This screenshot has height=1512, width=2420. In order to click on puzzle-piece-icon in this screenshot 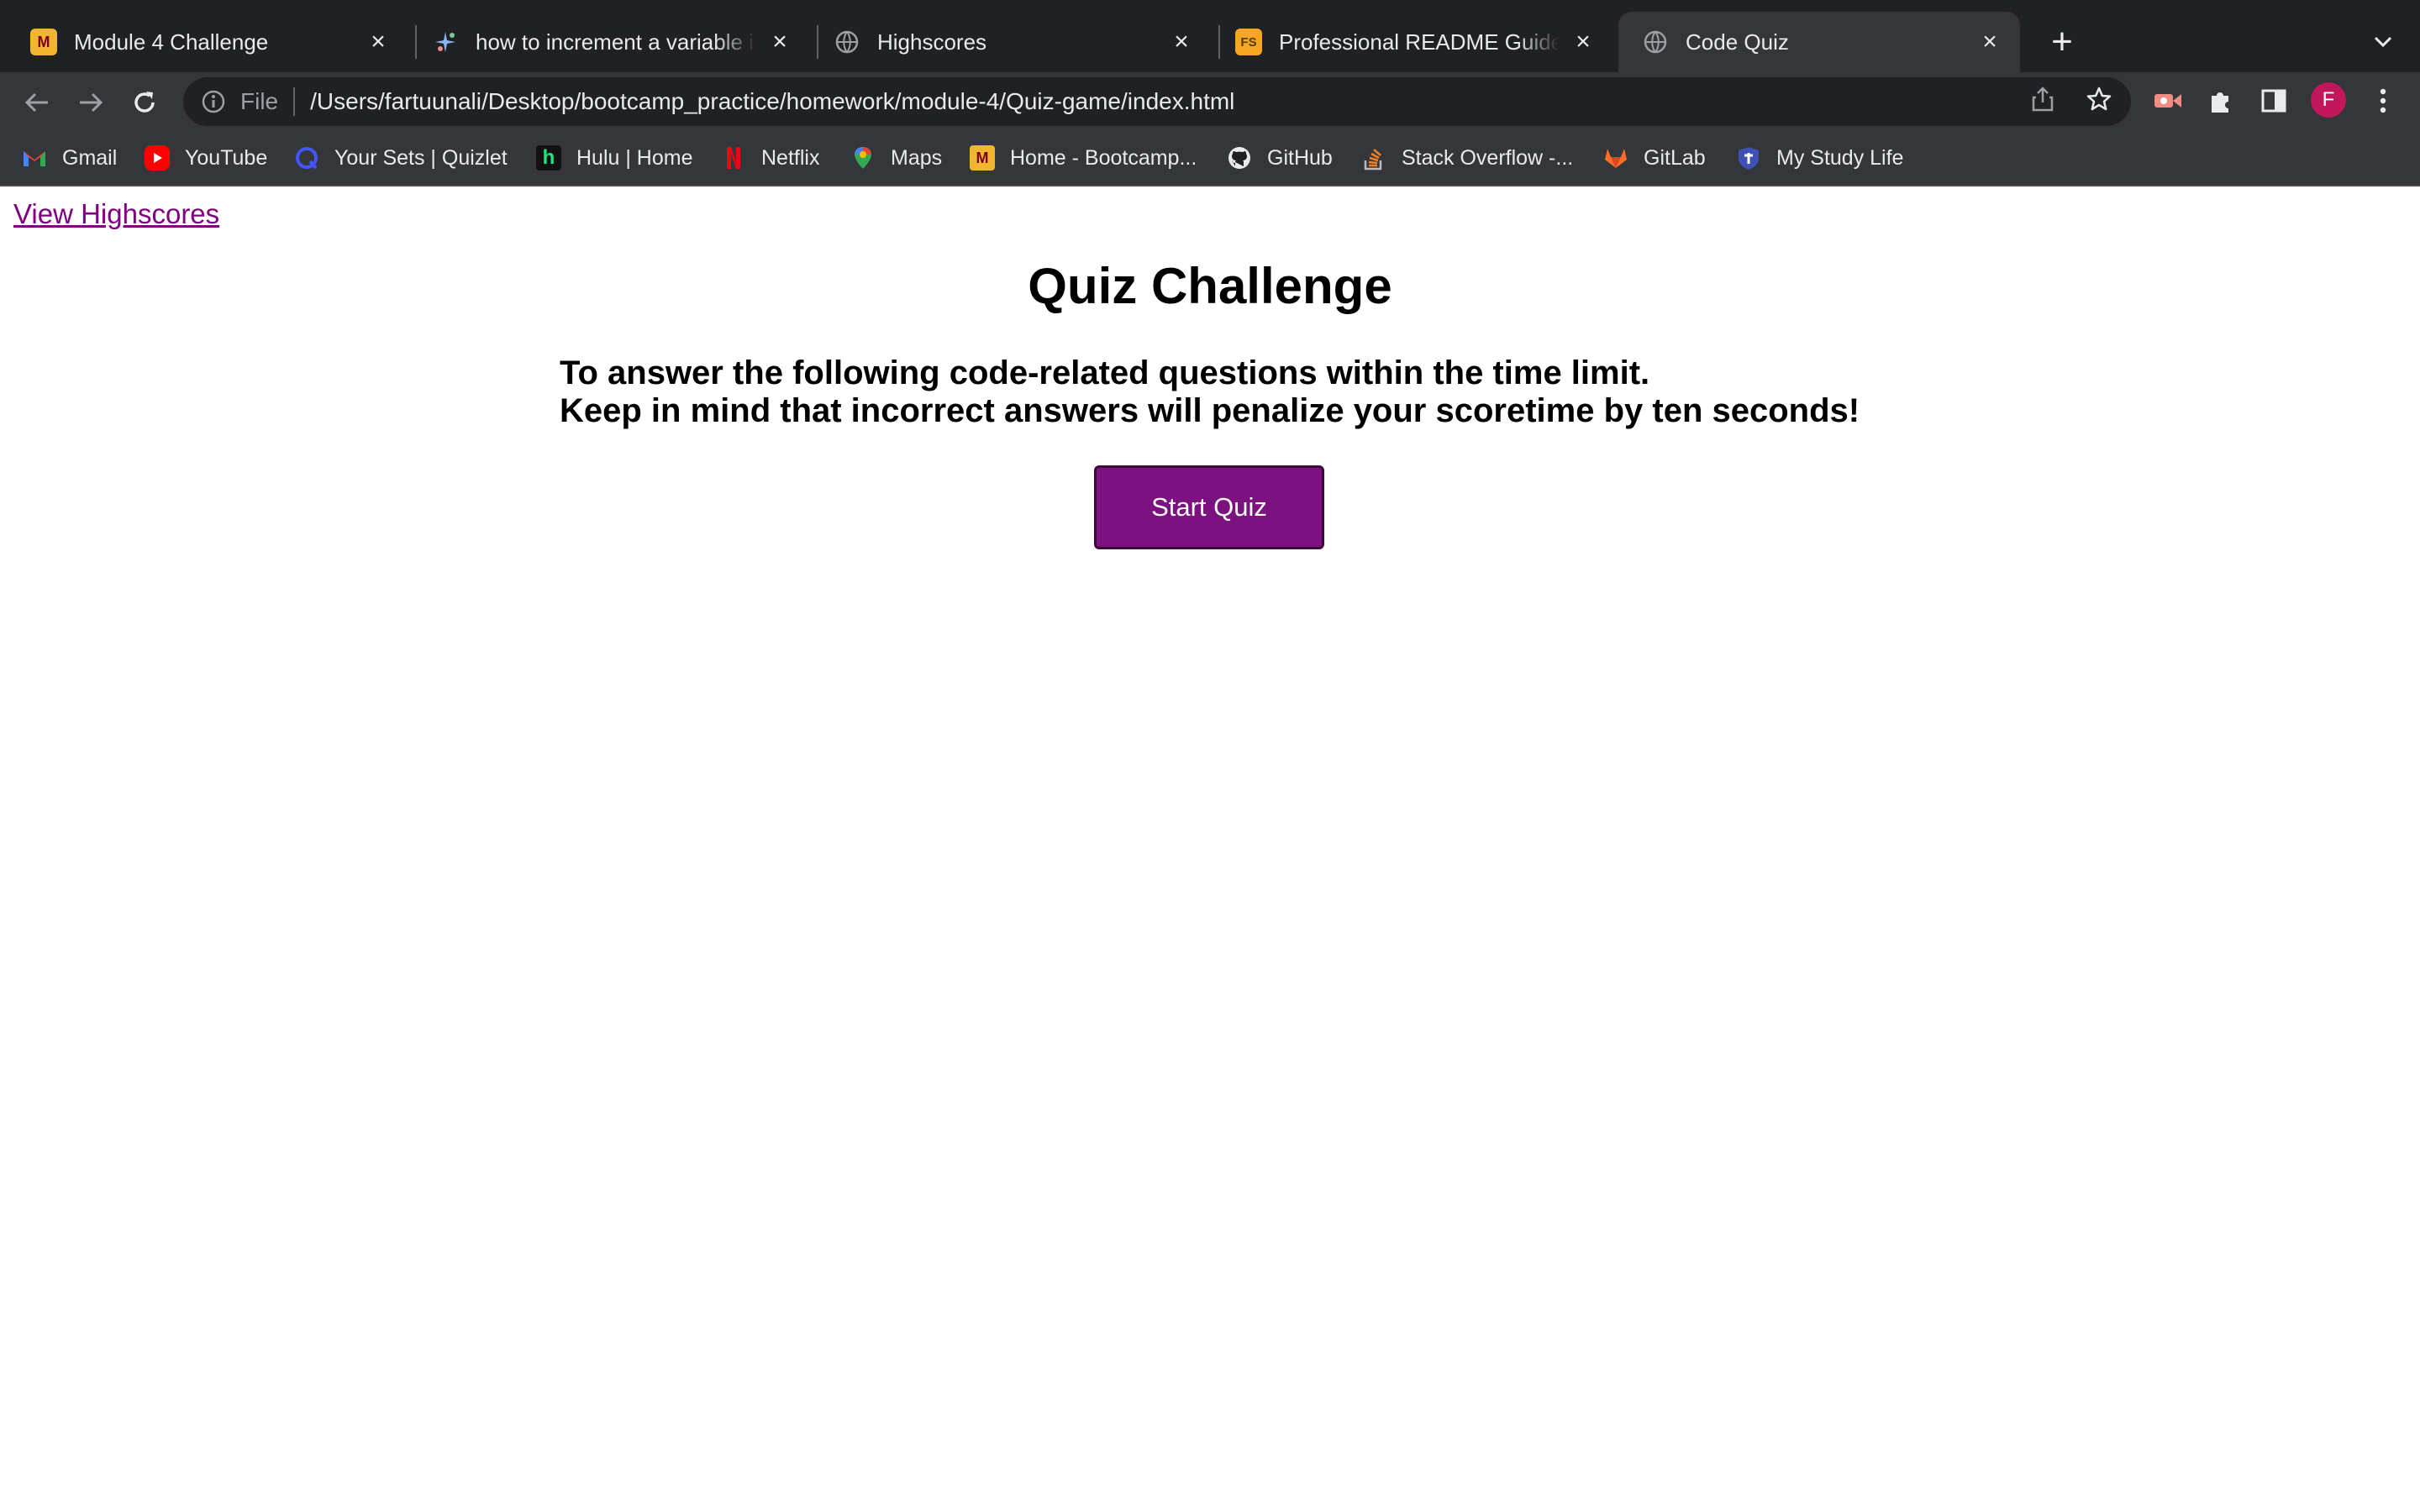, I will do `click(2220, 100)`.